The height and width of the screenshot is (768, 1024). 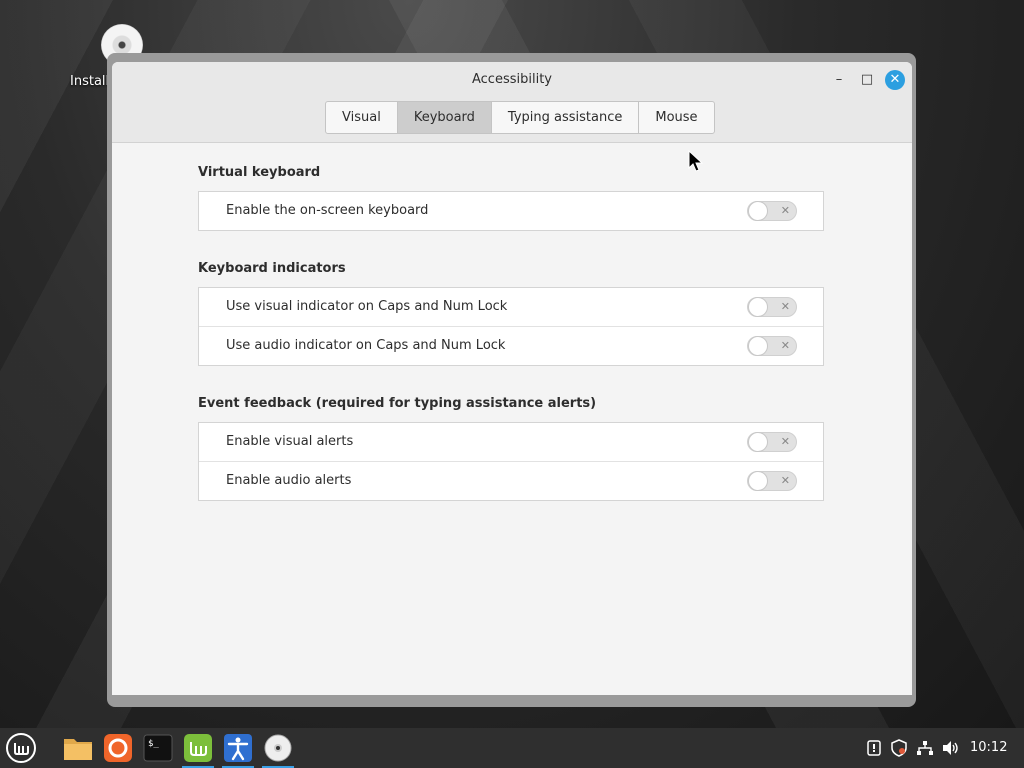 What do you see at coordinates (259, 172) in the screenshot?
I see `section-title-virtual-keyboard: Virtual keyboard` at bounding box center [259, 172].